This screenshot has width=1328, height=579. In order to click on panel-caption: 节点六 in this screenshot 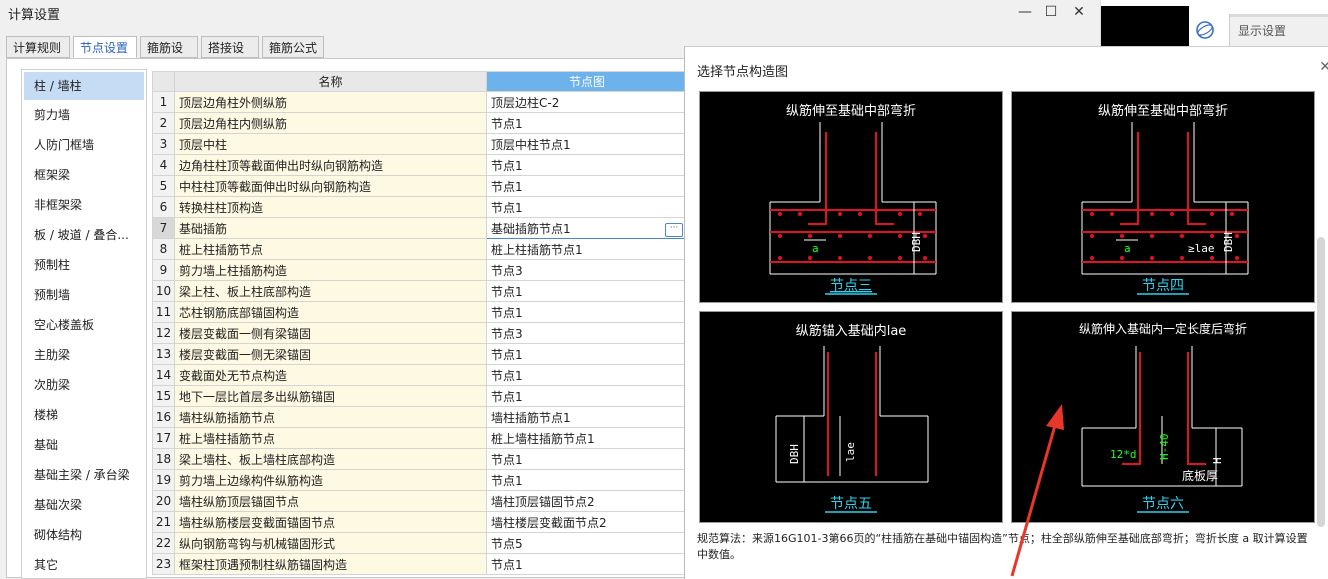, I will do `click(1163, 504)`.